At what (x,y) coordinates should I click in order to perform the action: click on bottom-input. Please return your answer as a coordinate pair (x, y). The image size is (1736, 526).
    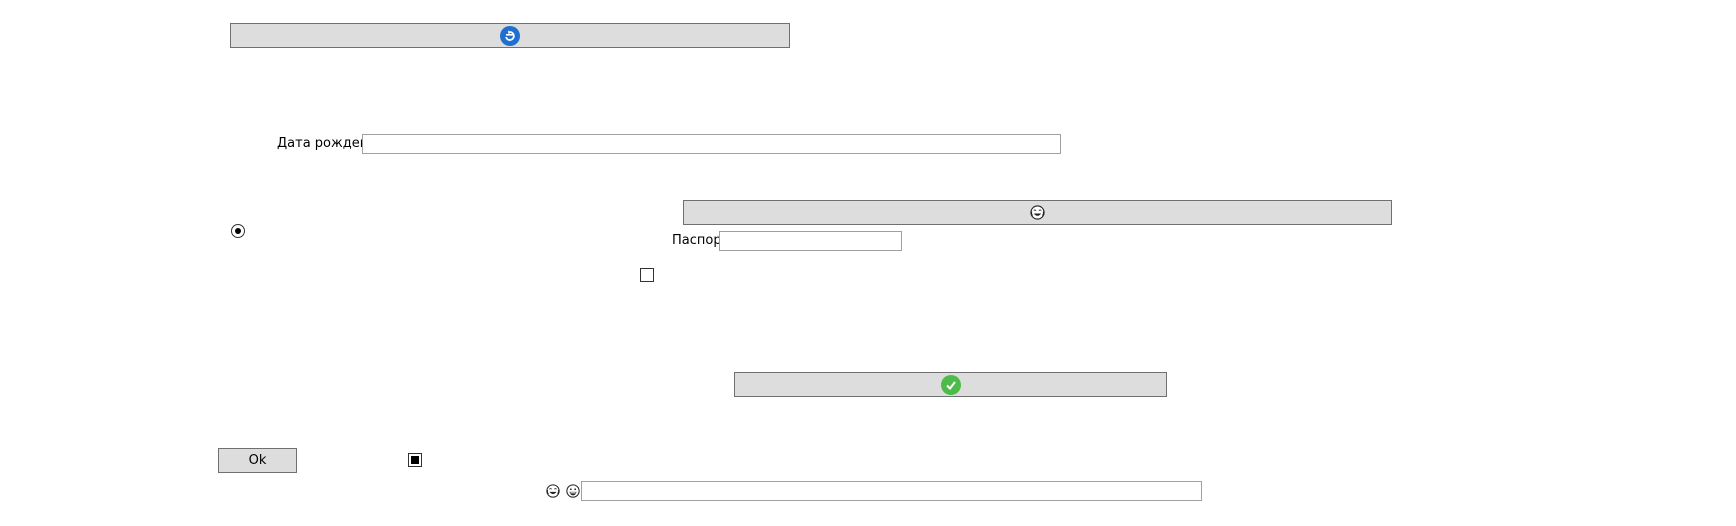
    Looking at the image, I should click on (891, 491).